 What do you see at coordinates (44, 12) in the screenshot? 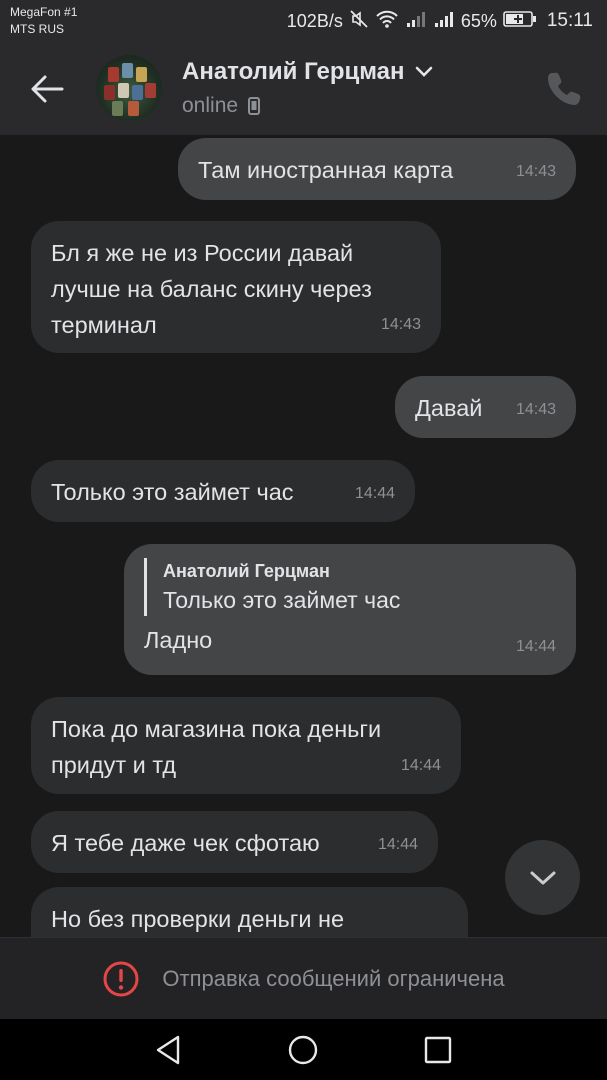
I see `carrier-primary: MegaFon #1` at bounding box center [44, 12].